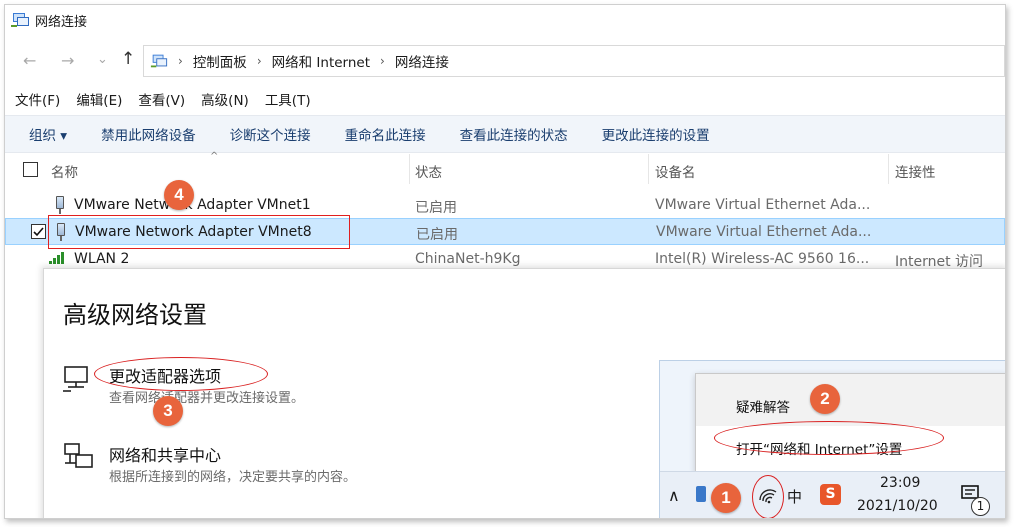  Describe the element at coordinates (674, 495) in the screenshot. I see `show-hidden-icons-button: ∧` at that location.